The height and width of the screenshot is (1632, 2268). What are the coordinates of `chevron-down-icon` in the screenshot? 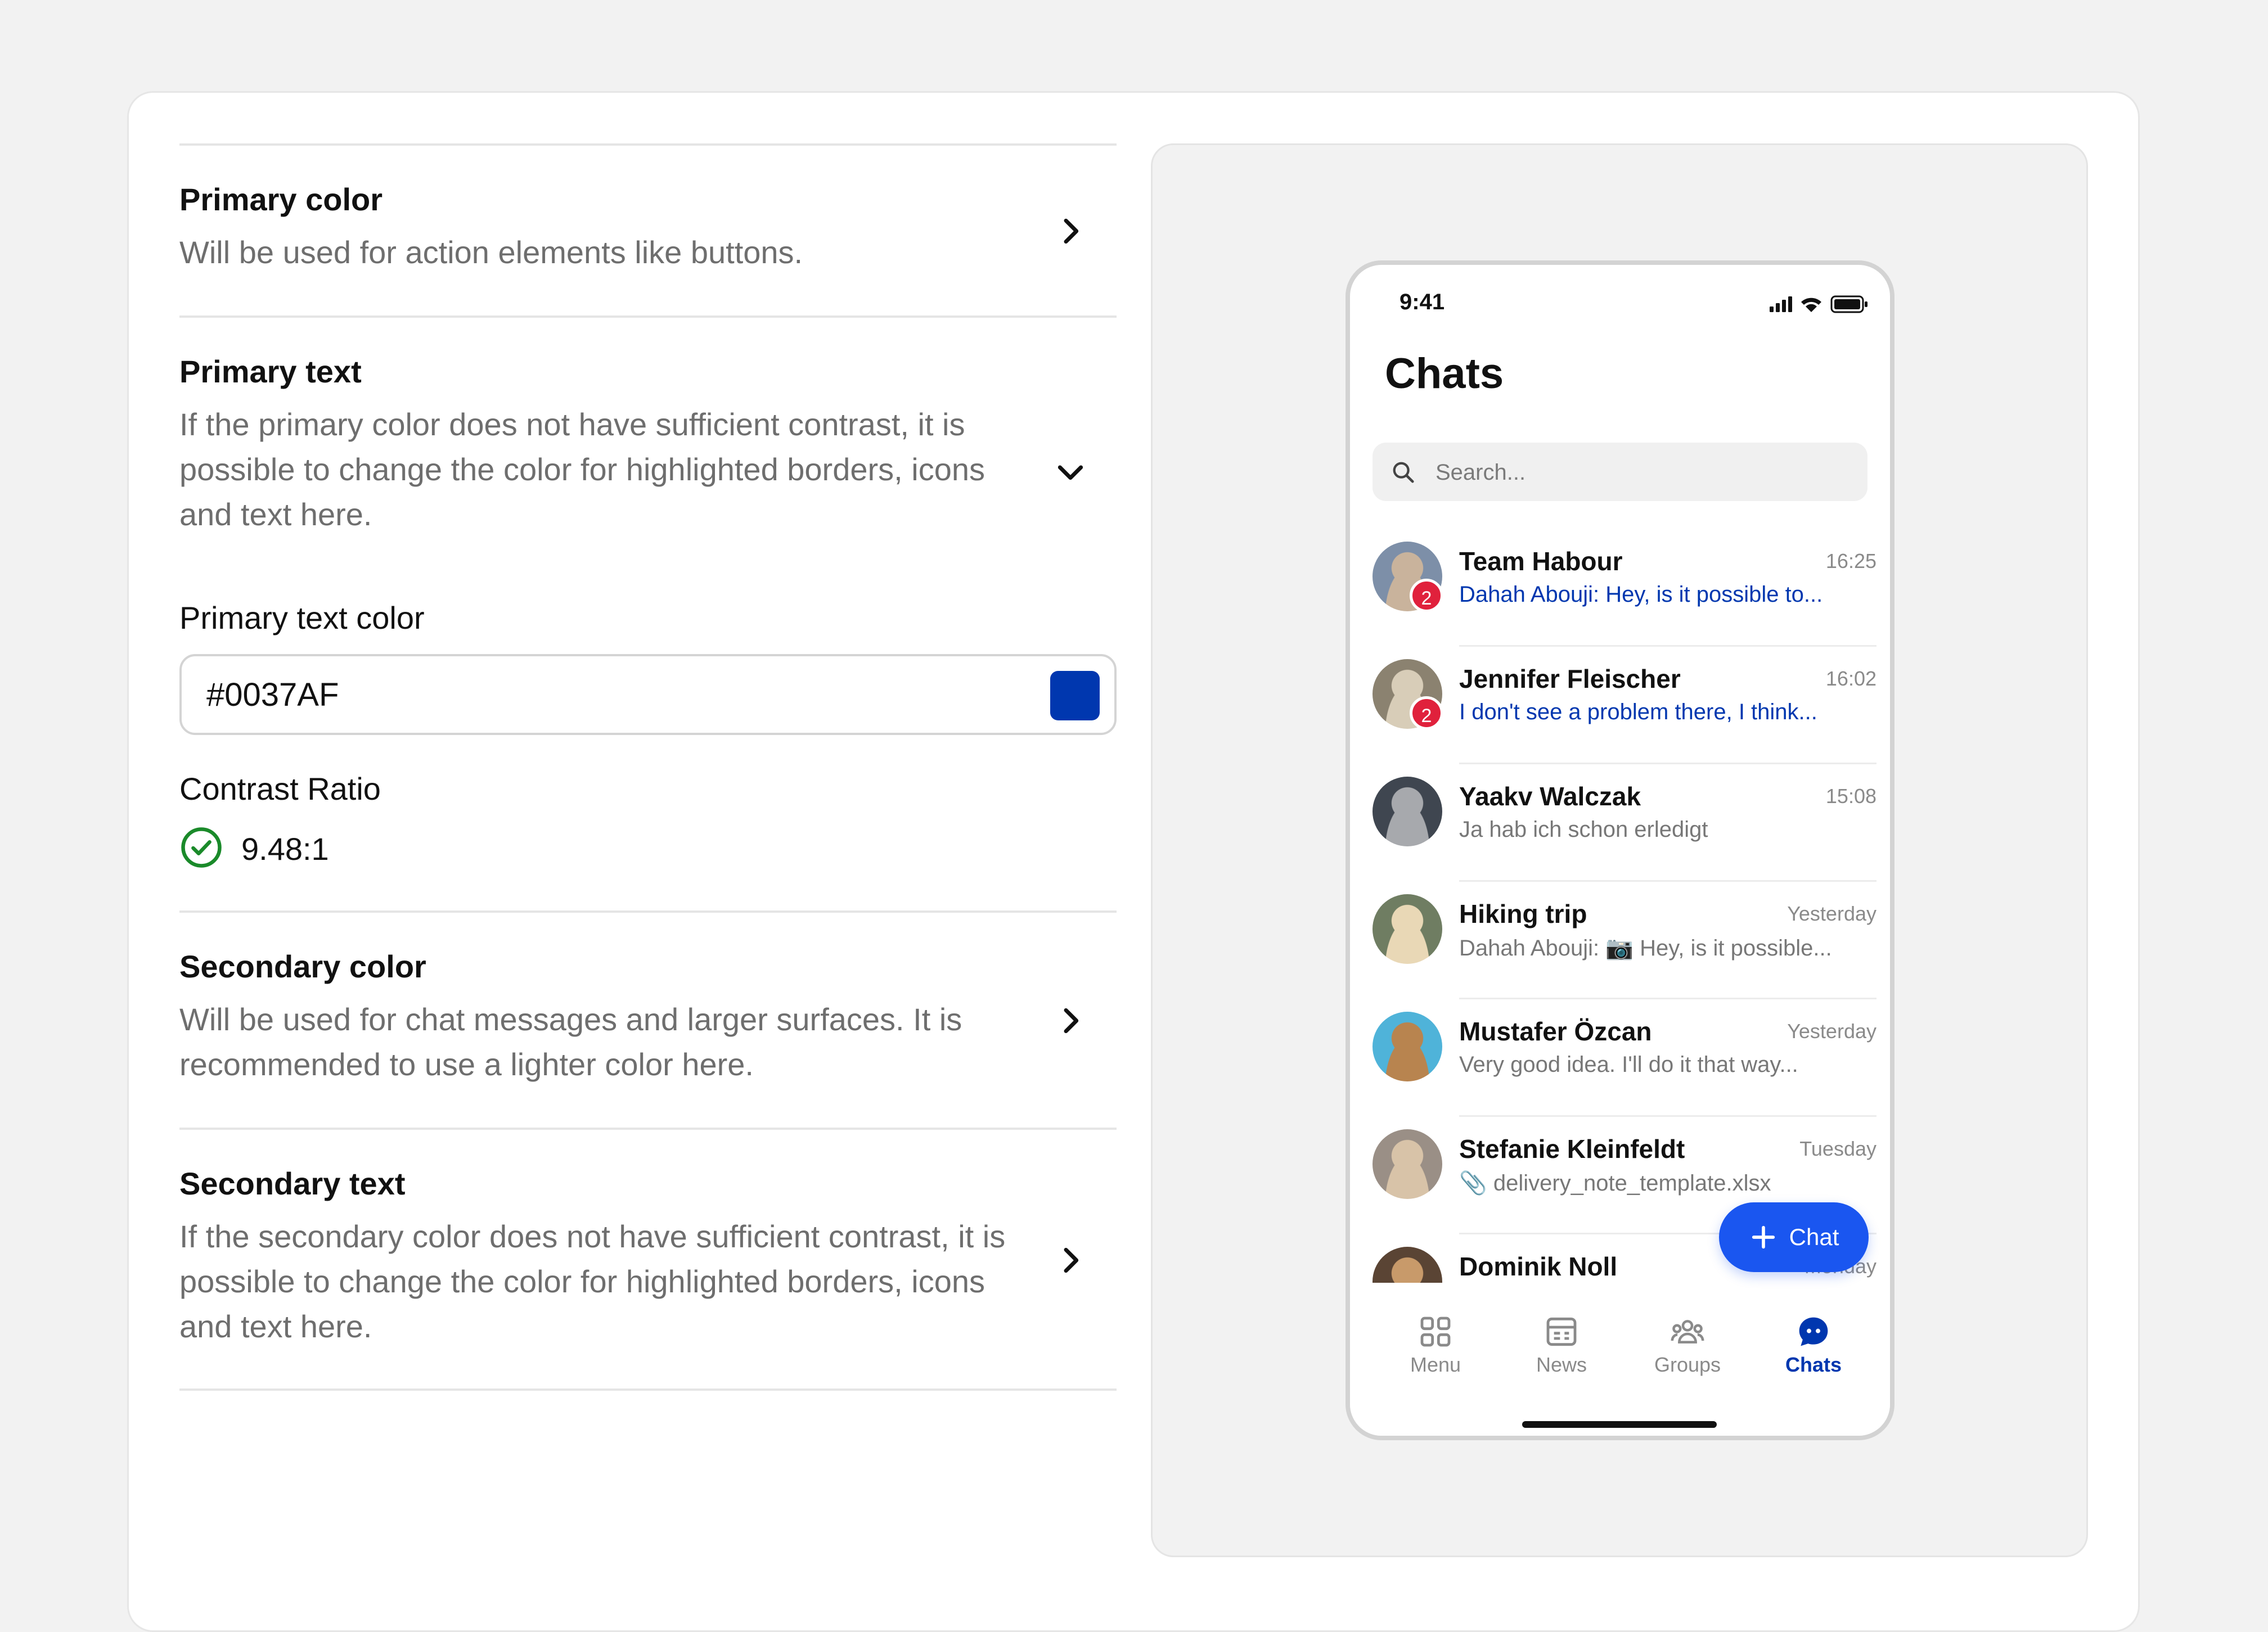 It's located at (1070, 472).